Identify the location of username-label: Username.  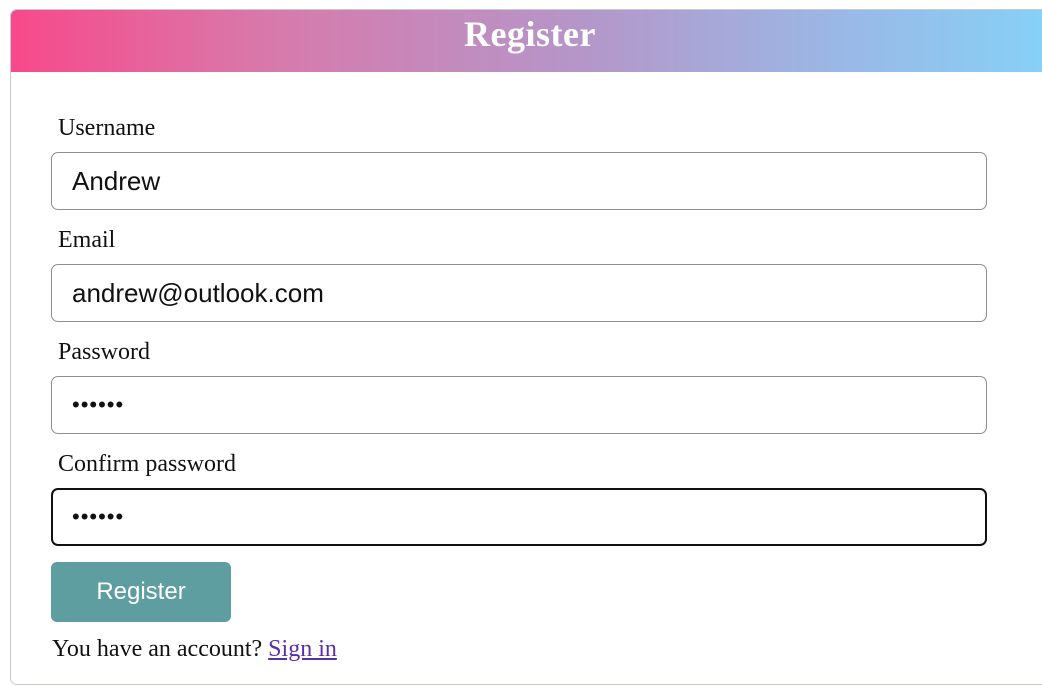
(107, 128).